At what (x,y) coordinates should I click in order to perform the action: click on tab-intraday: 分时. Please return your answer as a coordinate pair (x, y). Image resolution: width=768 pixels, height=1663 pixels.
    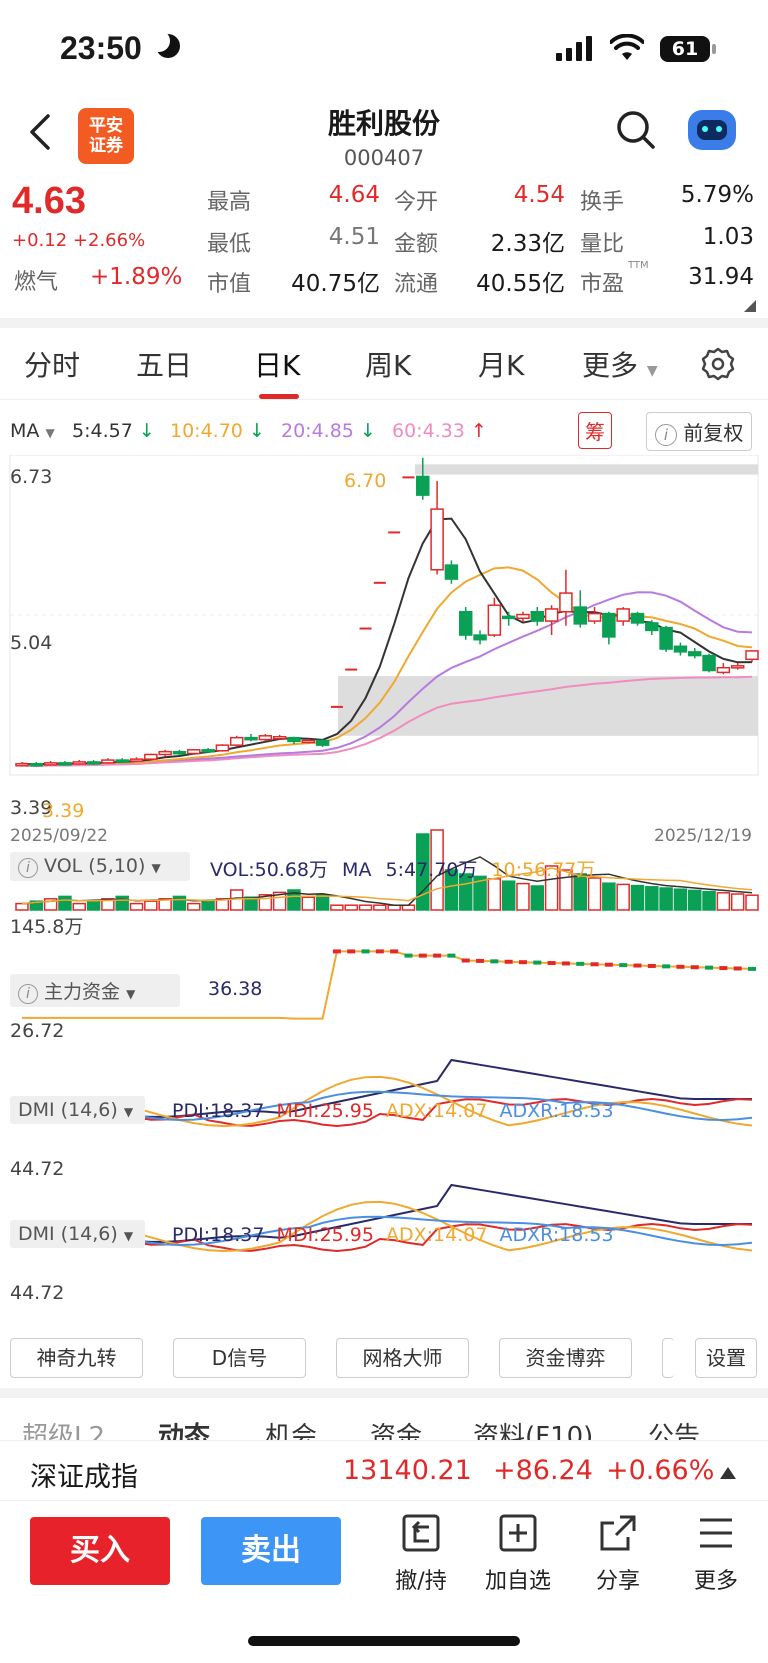
    Looking at the image, I should click on (52, 364).